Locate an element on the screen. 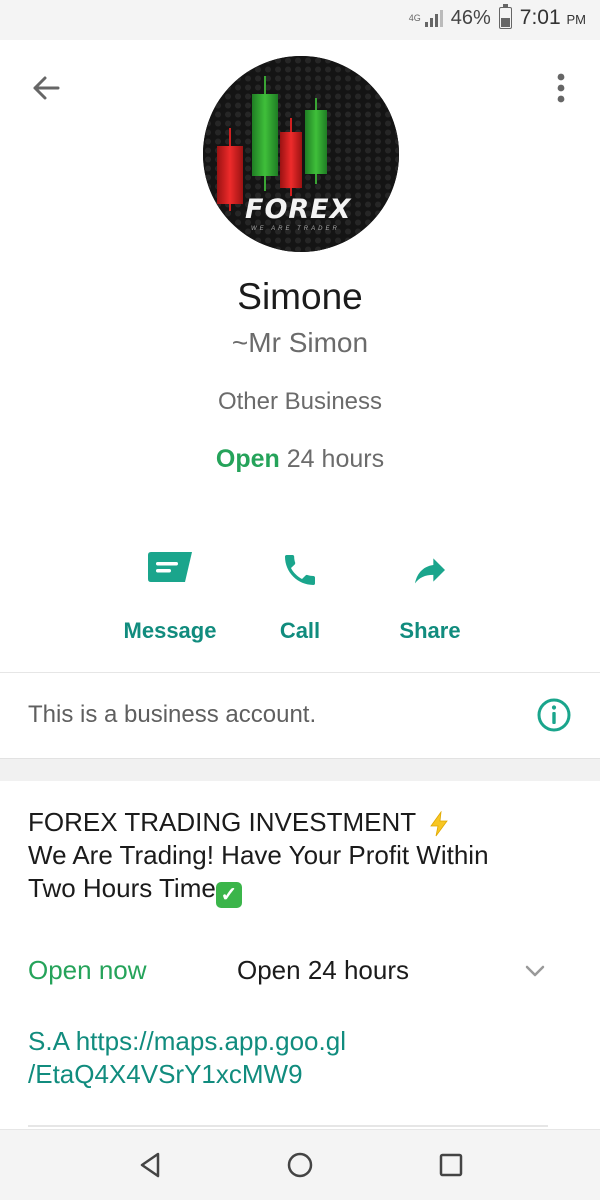  phone-icon is located at coordinates (300, 570).